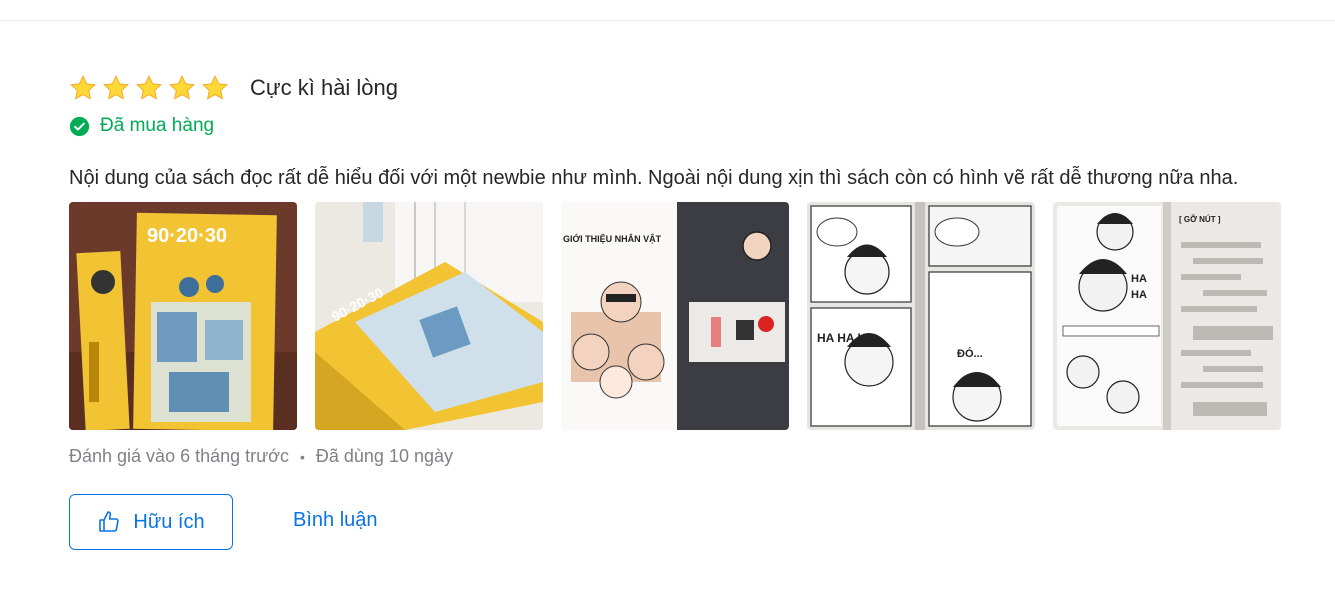  What do you see at coordinates (384, 456) in the screenshot?
I see `usage-duration: Đã dùng 10 ngày` at bounding box center [384, 456].